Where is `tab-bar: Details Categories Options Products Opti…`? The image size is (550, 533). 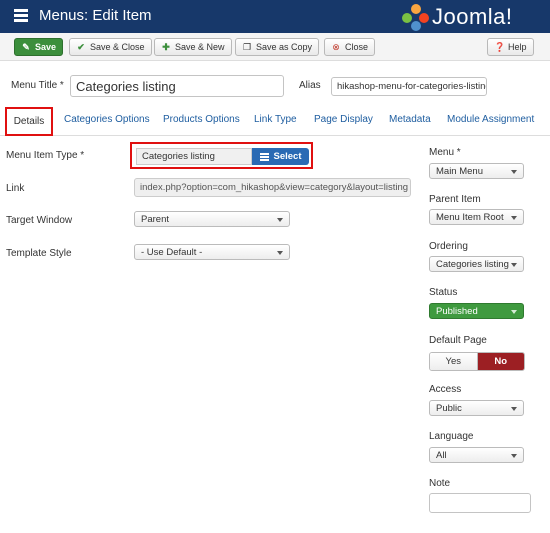
tab-bar: Details Categories Options Products Opti… is located at coordinates (275, 121).